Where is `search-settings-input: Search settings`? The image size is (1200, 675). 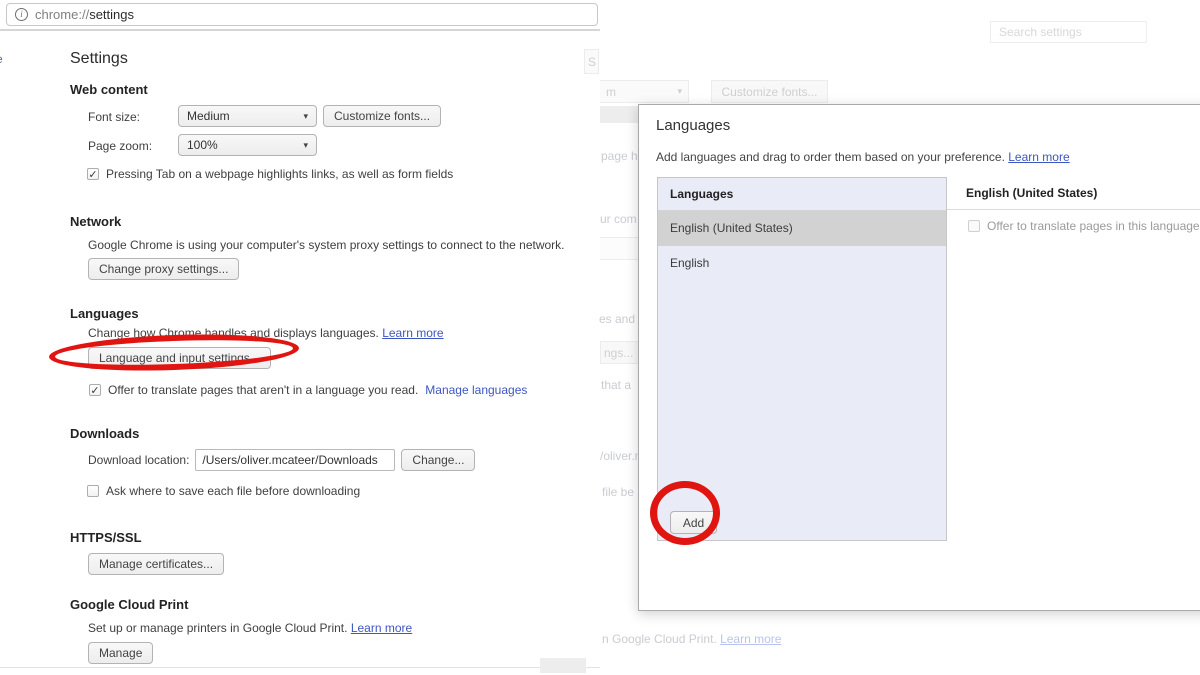
search-settings-input: Search settings is located at coordinates (1068, 32).